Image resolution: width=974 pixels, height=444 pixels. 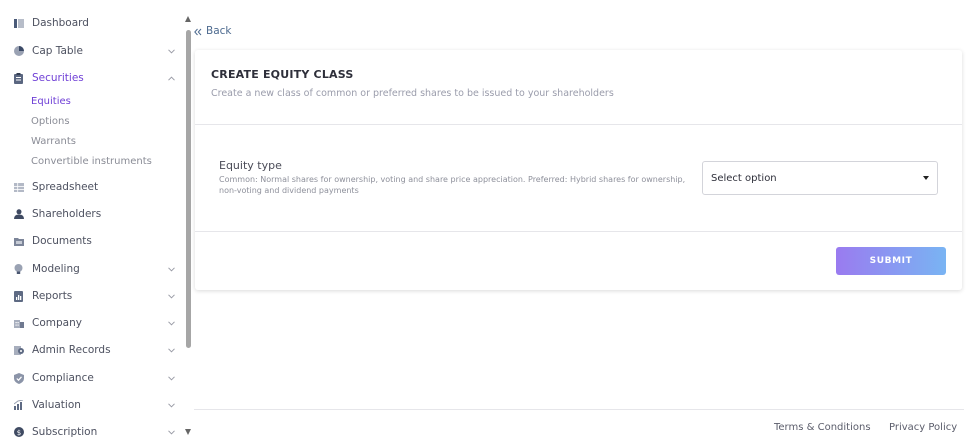 What do you see at coordinates (820, 178) in the screenshot?
I see `equity-type-select: Select option` at bounding box center [820, 178].